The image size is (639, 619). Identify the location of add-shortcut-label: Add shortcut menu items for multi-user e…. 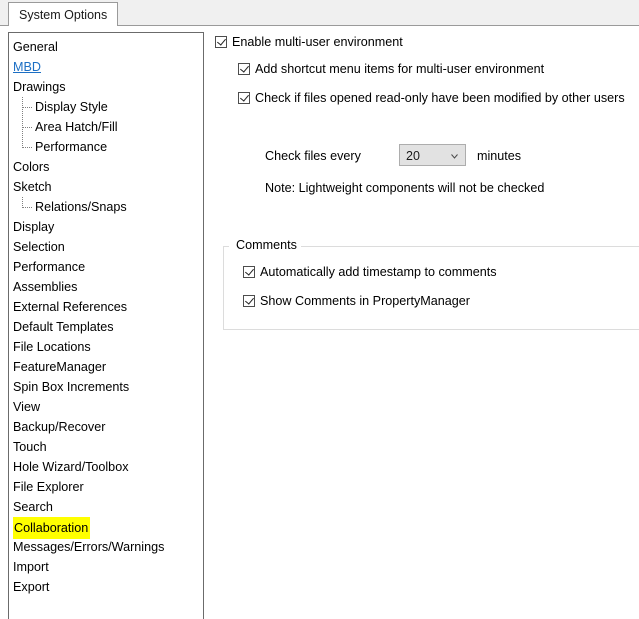
(400, 69).